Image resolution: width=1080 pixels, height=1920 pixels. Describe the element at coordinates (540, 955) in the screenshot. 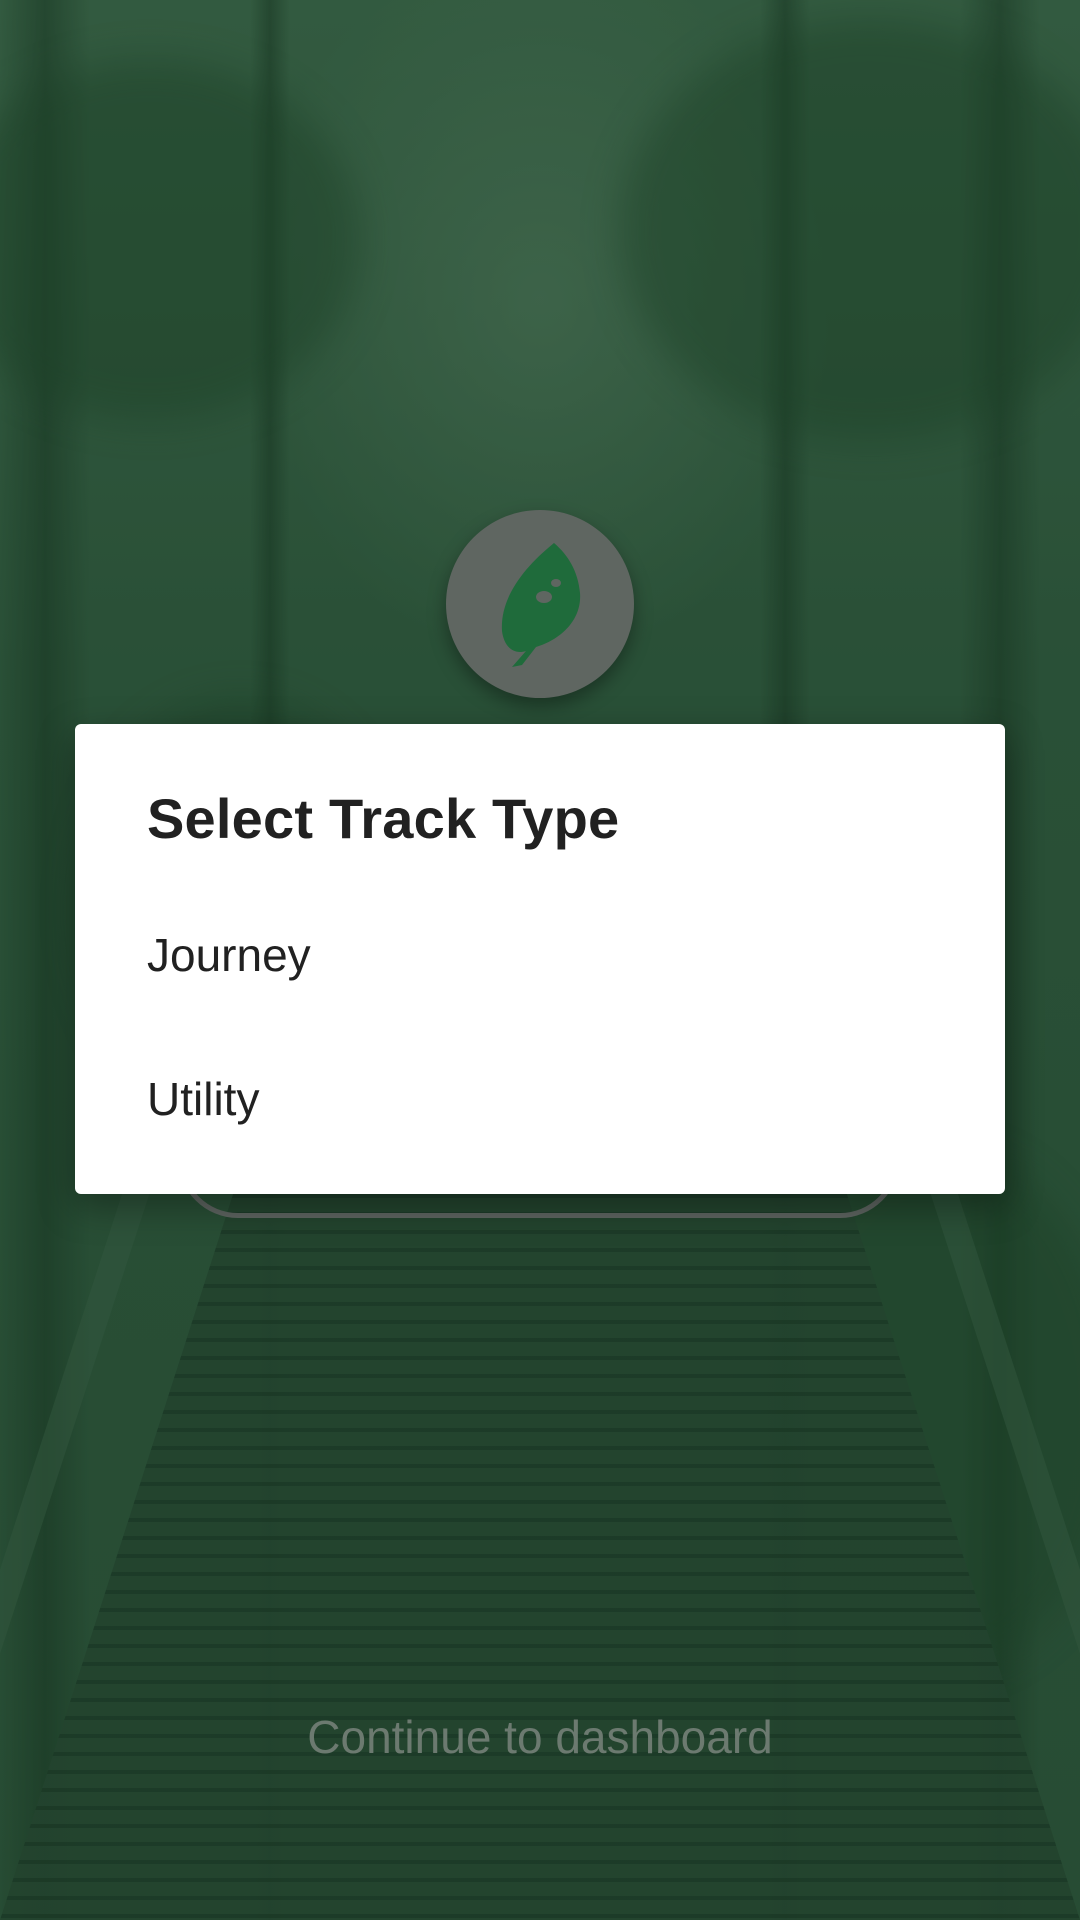

I see `option-journey: Journey` at that location.